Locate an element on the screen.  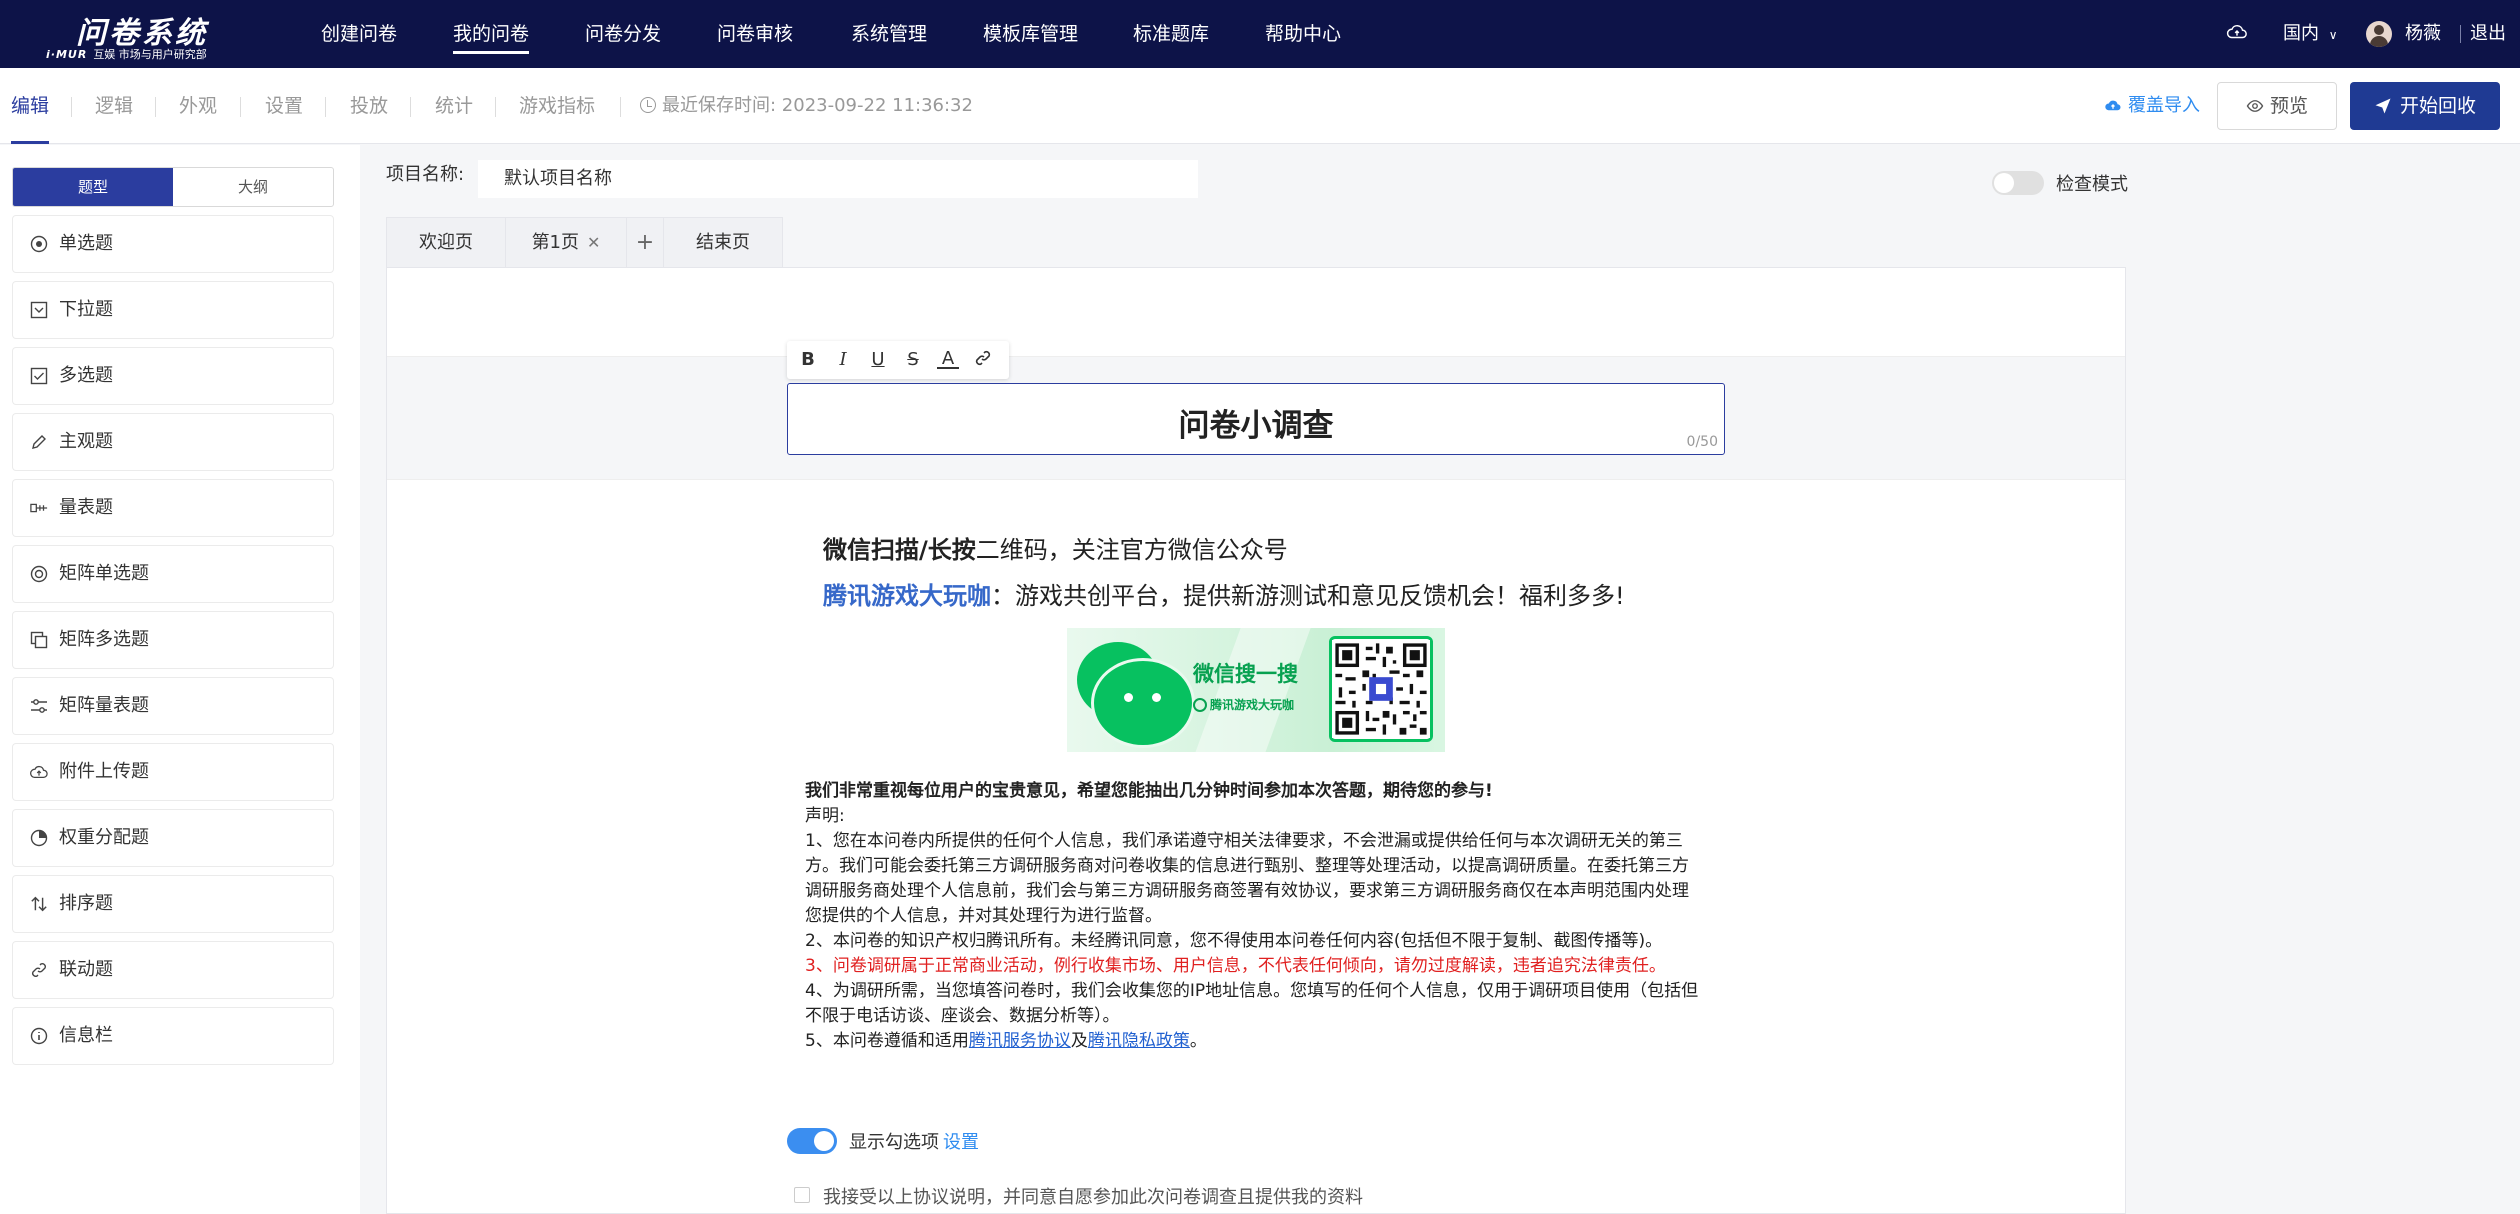
eye-icon is located at coordinates (2255, 106).